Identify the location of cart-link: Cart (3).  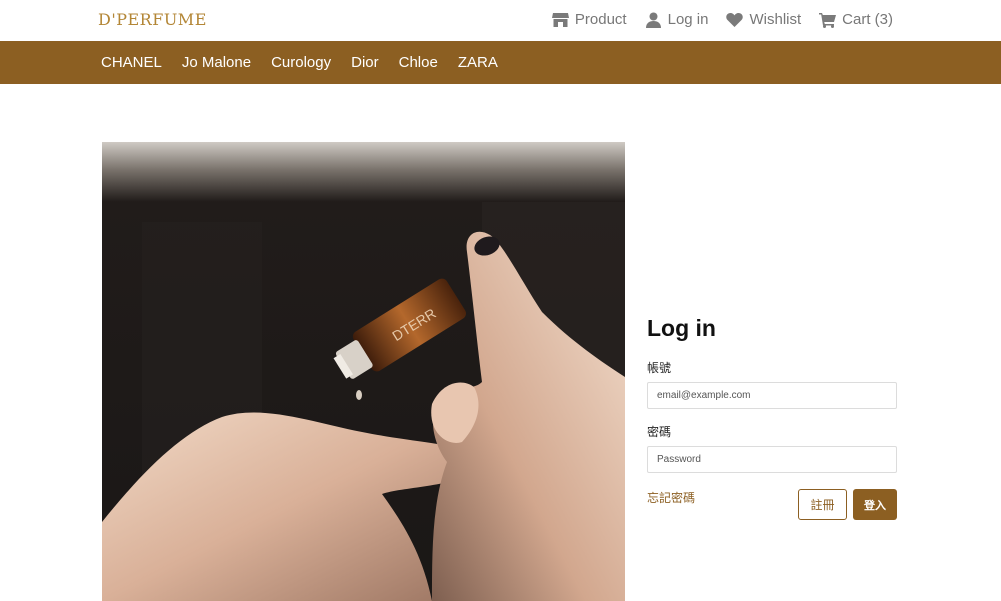
(856, 19).